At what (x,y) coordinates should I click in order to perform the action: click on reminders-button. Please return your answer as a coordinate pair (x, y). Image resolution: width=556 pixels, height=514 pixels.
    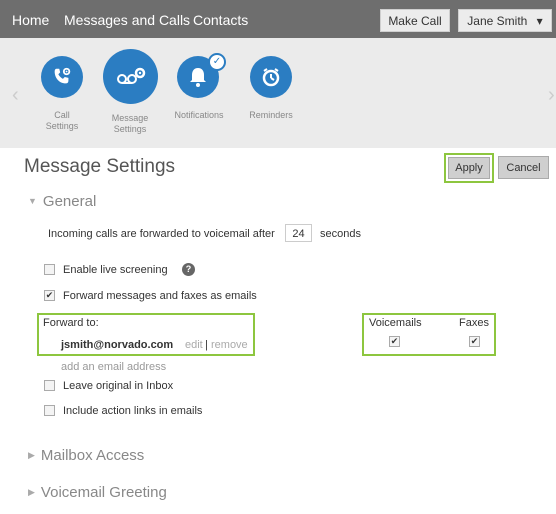
    Looking at the image, I should click on (271, 77).